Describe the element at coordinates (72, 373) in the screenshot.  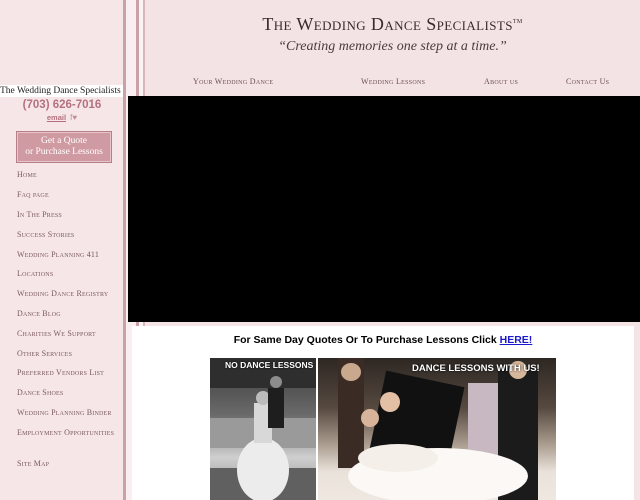
I see `sidebar-item-vendors: Preferred Vendors List` at that location.